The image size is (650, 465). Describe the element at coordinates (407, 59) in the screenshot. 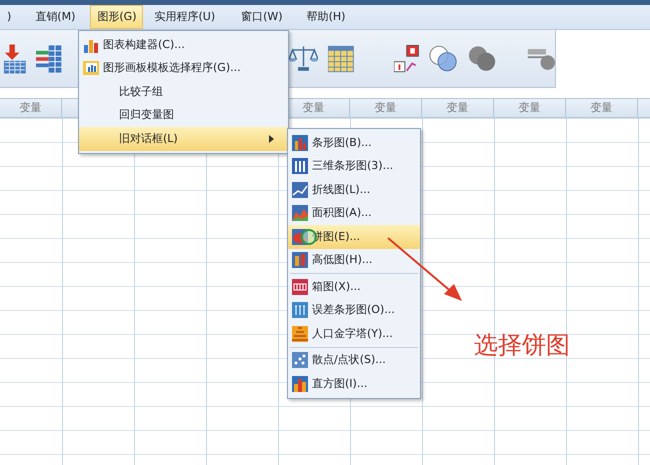

I see `value-labels-icon` at that location.